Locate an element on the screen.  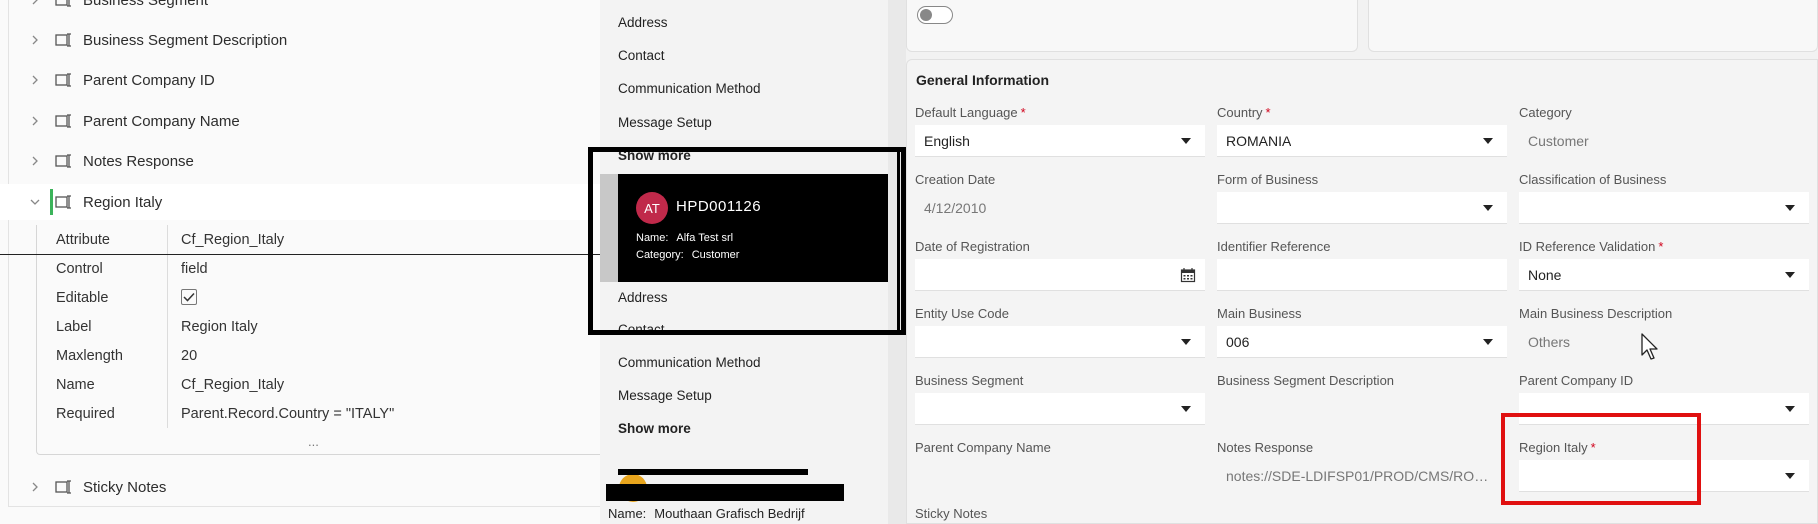
id-reference-validation-label: ID Reference Validation * is located at coordinates (1591, 246).